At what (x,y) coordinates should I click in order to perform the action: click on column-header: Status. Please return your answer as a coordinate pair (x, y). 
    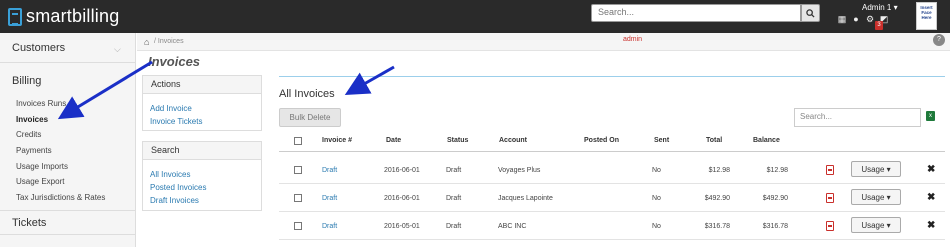
    Looking at the image, I should click on (457, 140).